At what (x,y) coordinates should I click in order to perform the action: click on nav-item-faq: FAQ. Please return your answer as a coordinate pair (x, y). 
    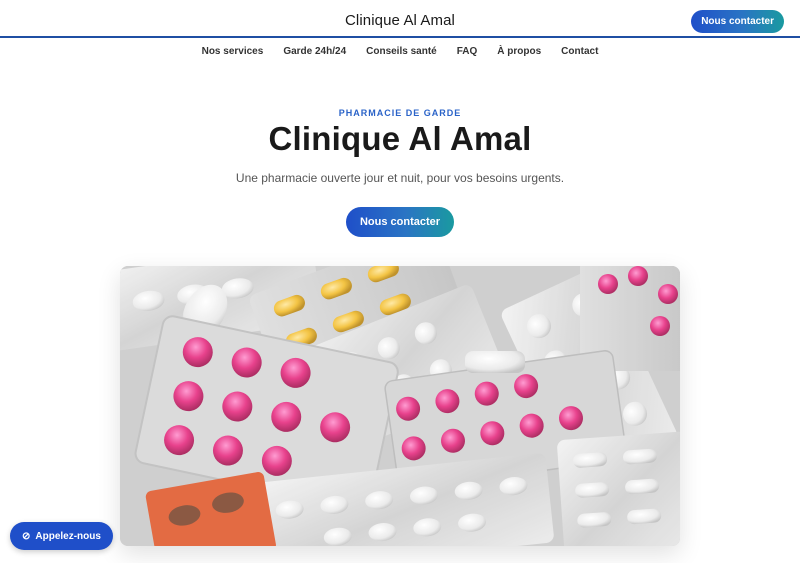
    Looking at the image, I should click on (467, 51).